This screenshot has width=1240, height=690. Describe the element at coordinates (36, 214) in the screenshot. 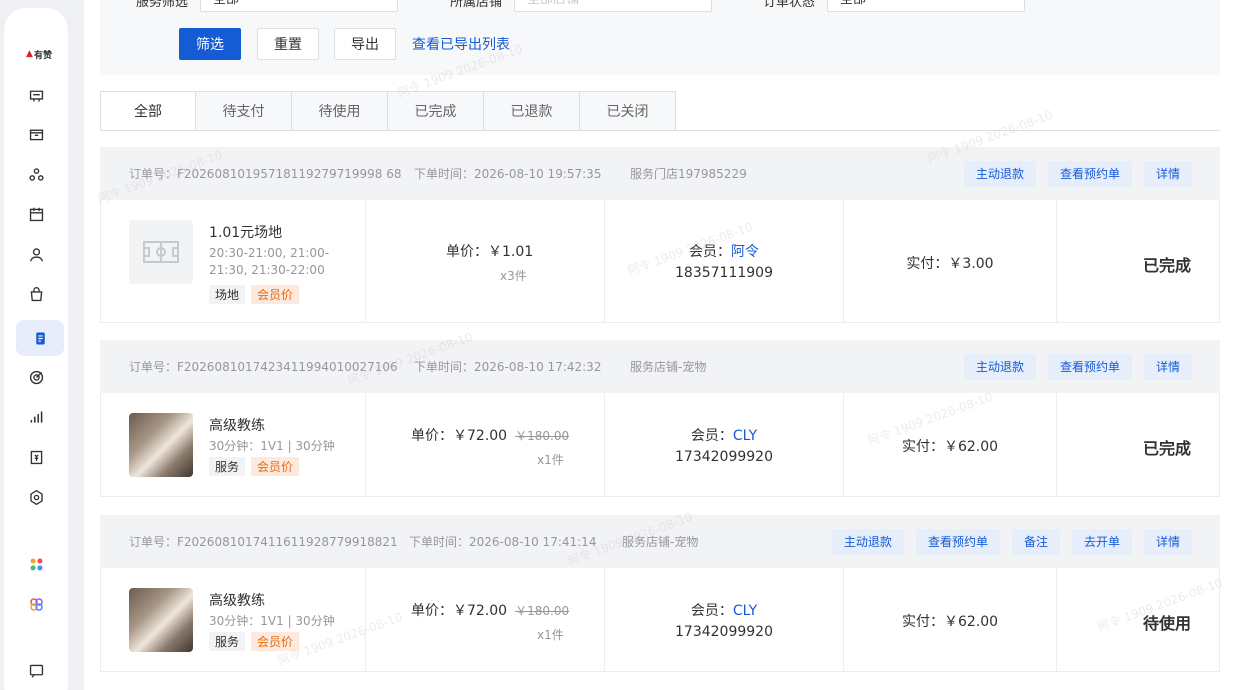

I see `calendar-icon` at that location.